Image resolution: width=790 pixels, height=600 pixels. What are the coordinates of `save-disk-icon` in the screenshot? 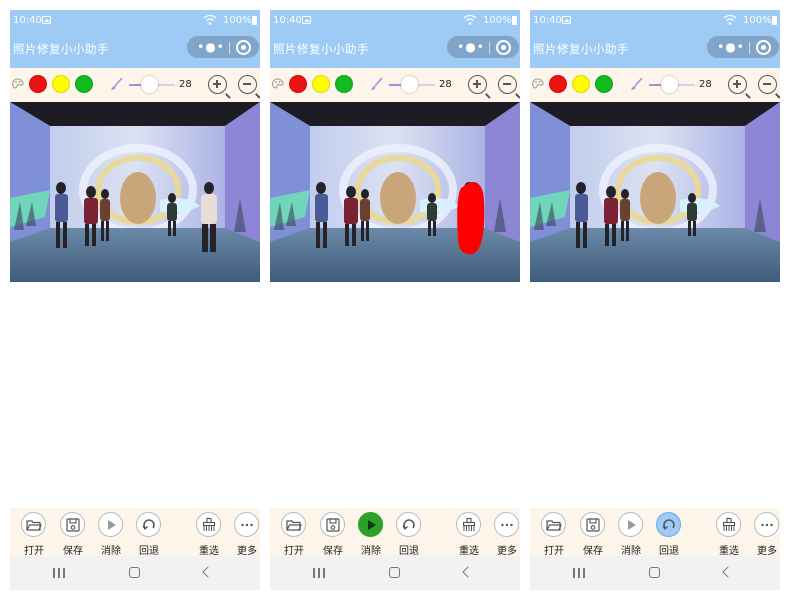 It's located at (332, 524).